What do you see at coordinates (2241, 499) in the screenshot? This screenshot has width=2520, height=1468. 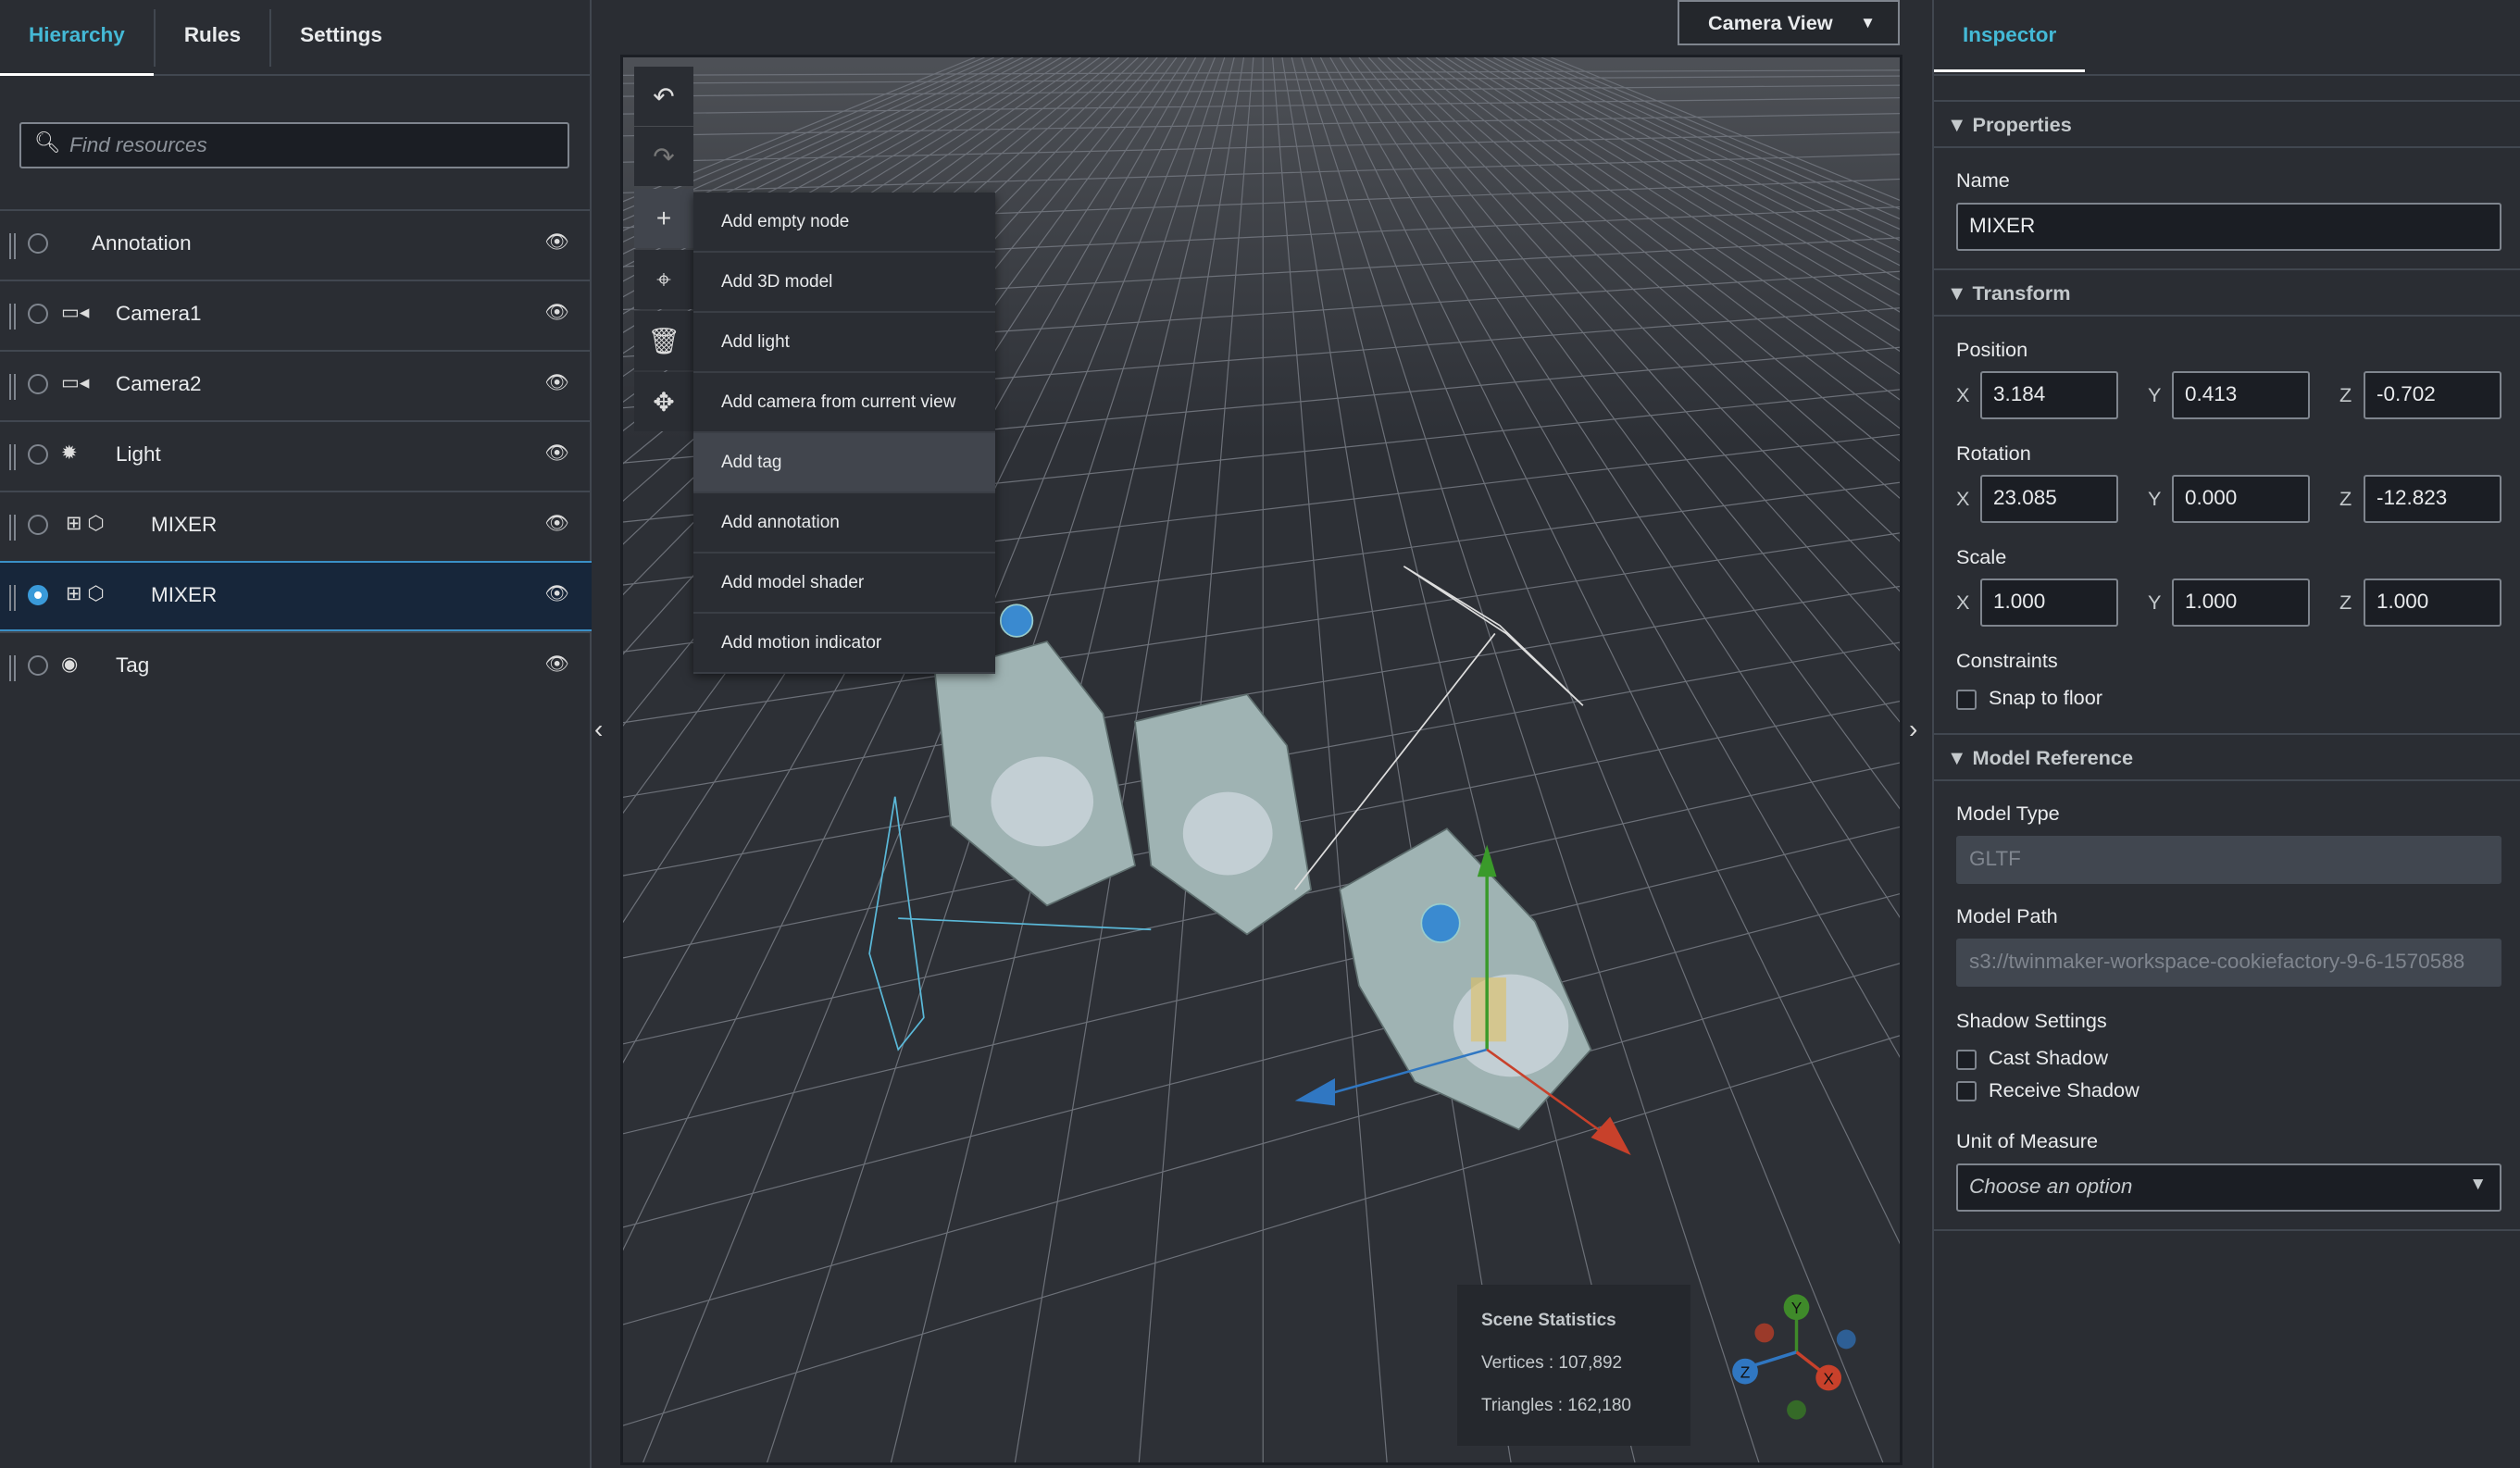 I see `rotation-y-input: 0.000` at bounding box center [2241, 499].